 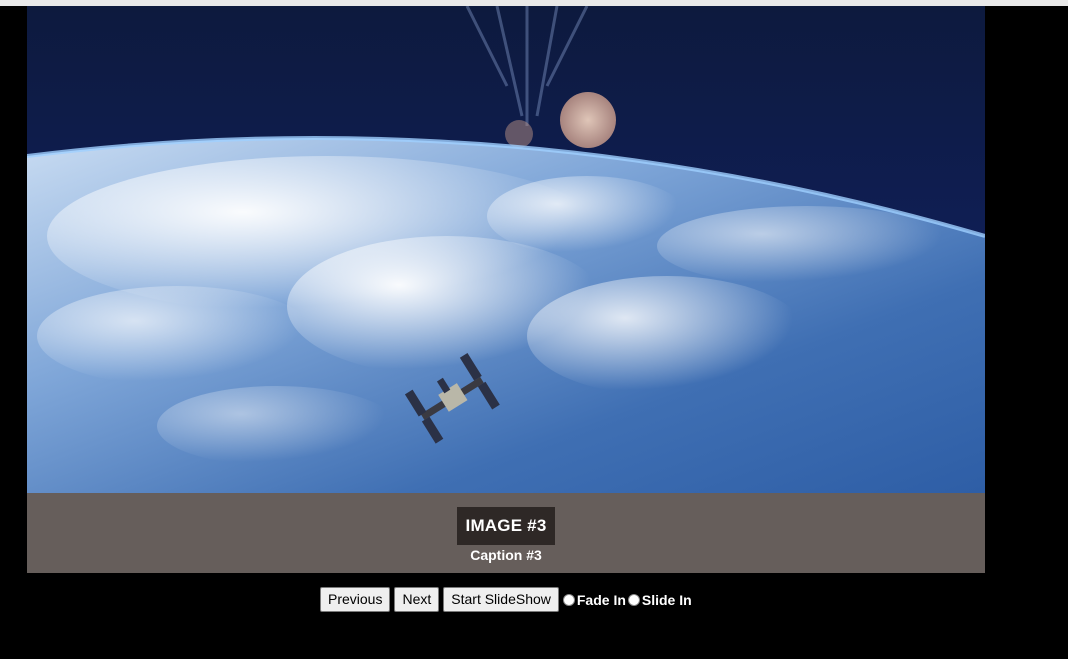 What do you see at coordinates (506, 526) in the screenshot?
I see `caption-title: IMAGE #3` at bounding box center [506, 526].